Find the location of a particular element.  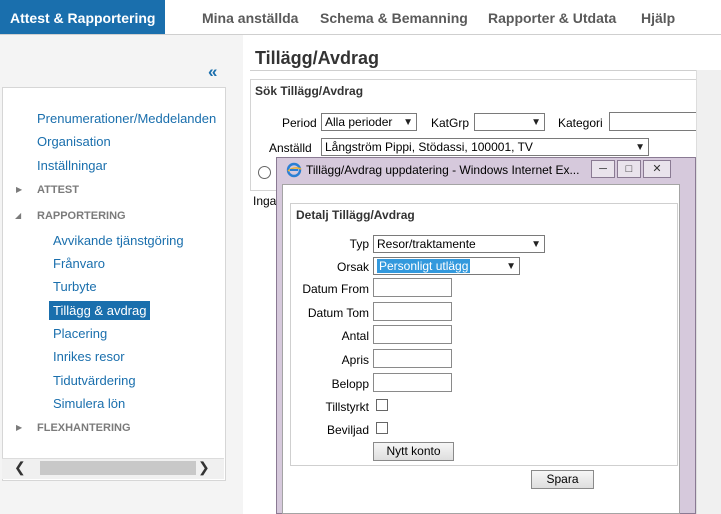

beviljad-label: Beviljad is located at coordinates (347, 430).